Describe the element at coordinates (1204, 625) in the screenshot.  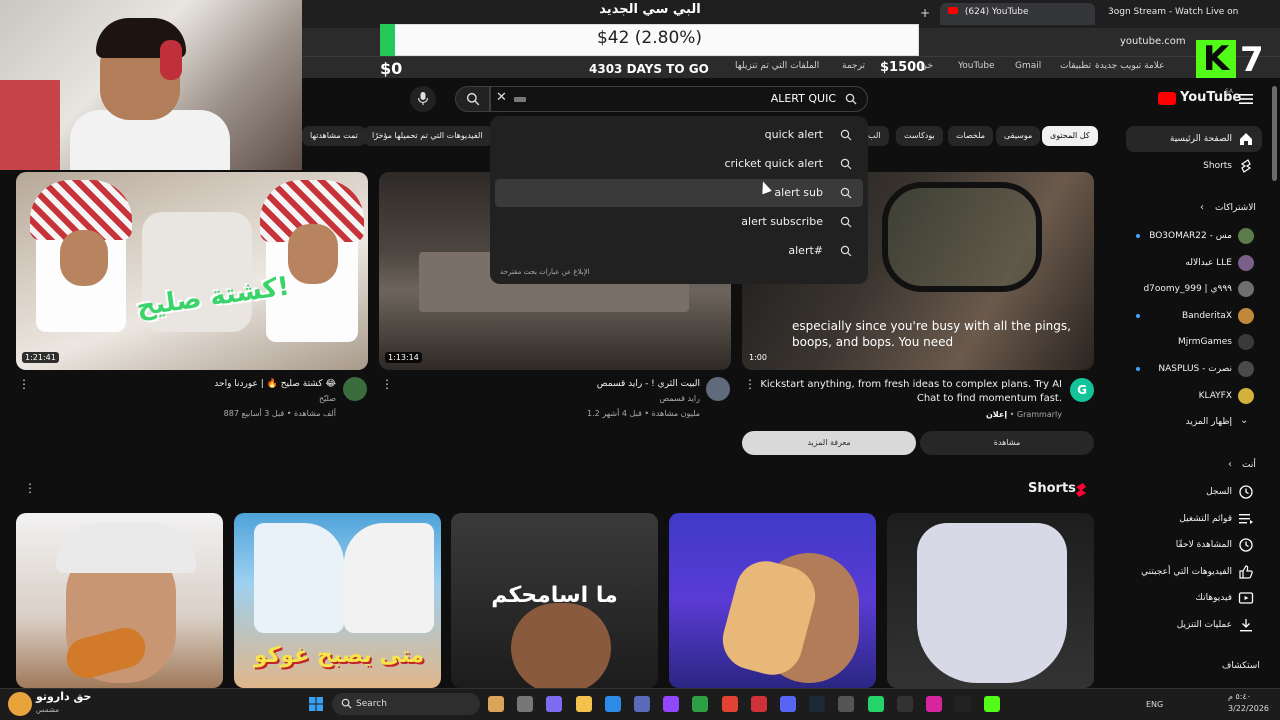
I see `sidebar-item-label: عمليات التنزيل` at that location.